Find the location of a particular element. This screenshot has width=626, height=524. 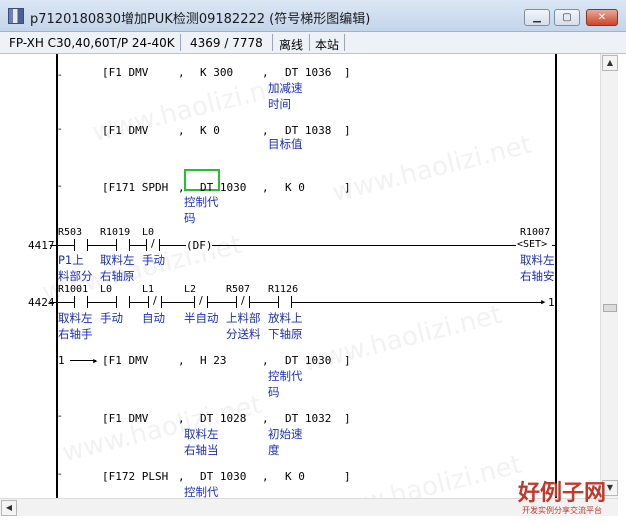

comment: P1上 is located at coordinates (71, 260).